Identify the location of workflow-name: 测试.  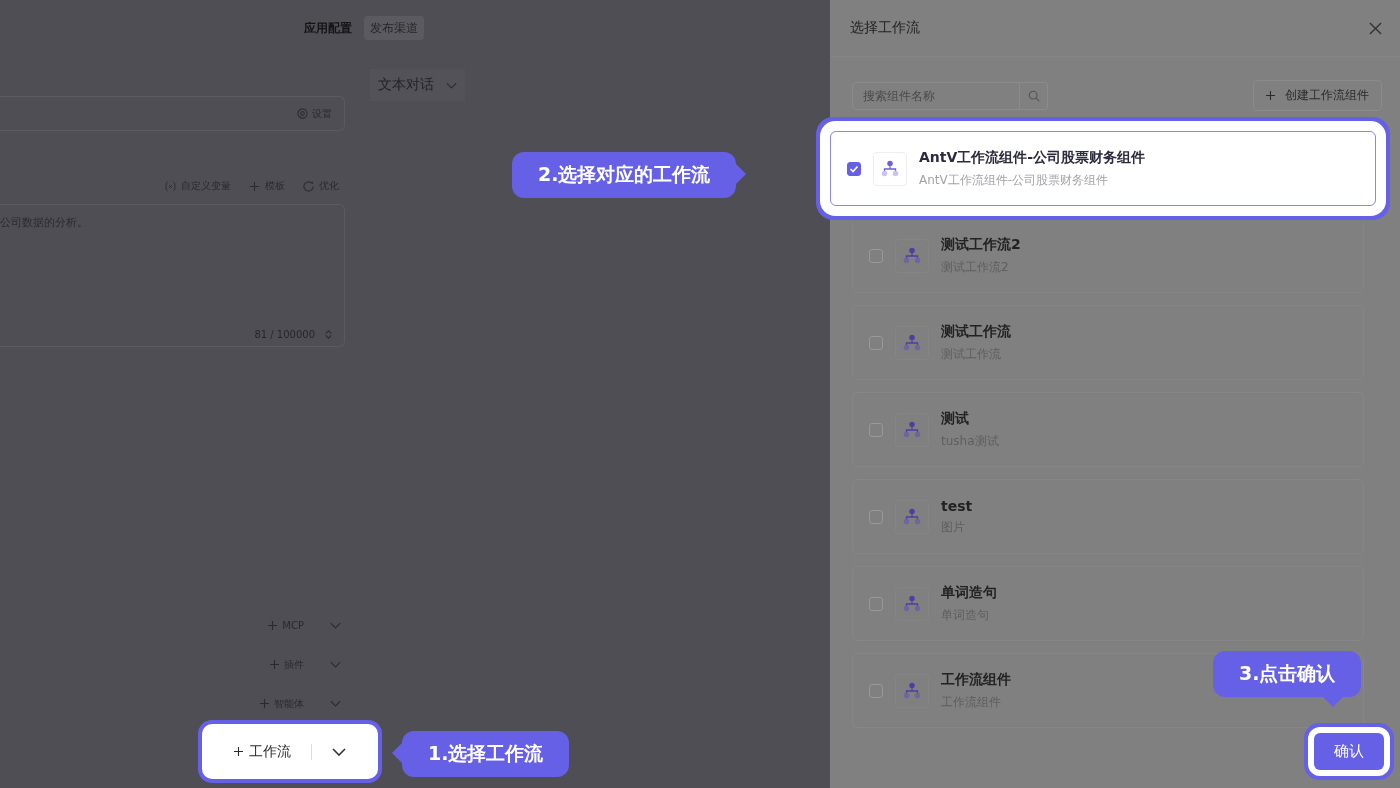
(955, 418).